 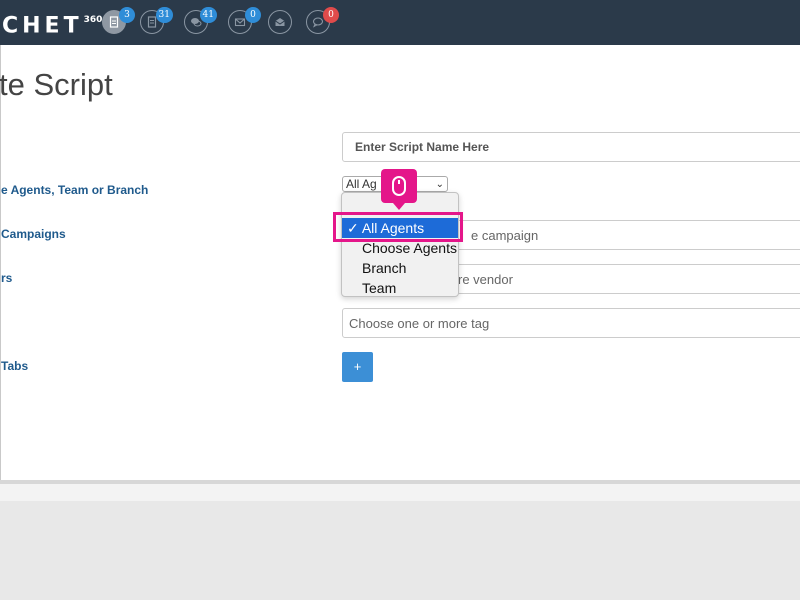 I want to click on app-logo: CHET360, so click(x=52, y=24).